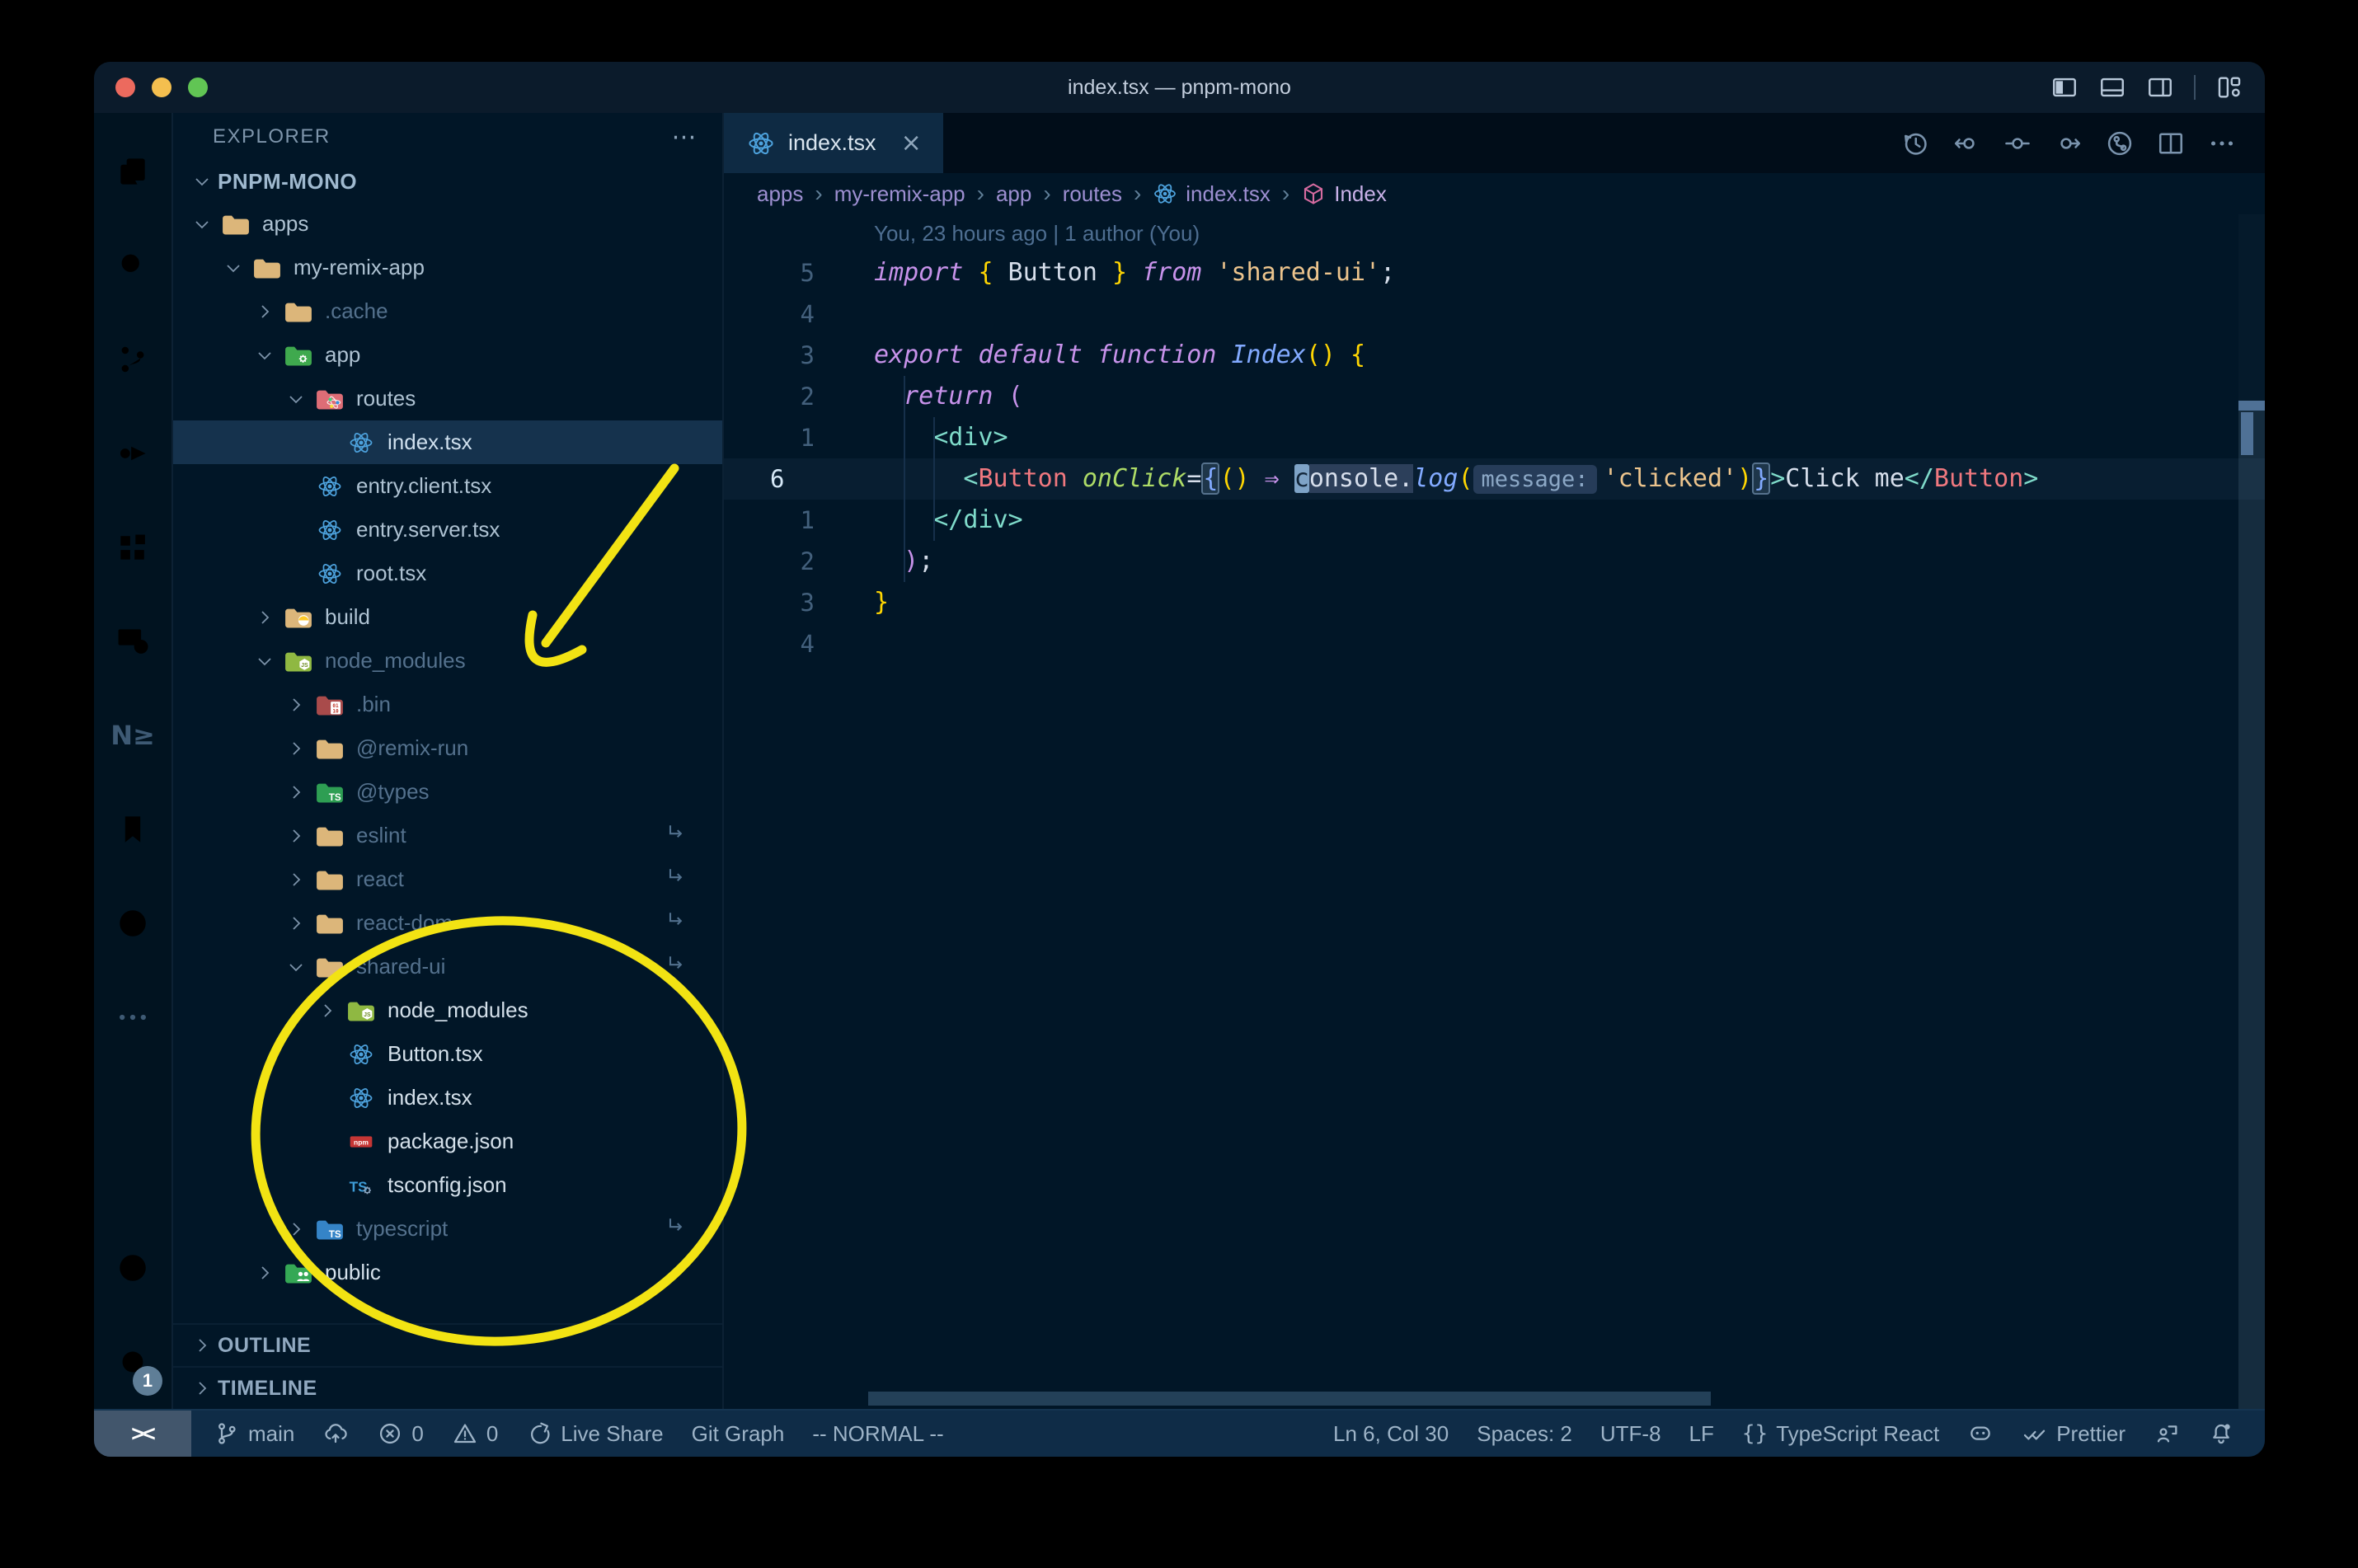 The image size is (2358, 1568). What do you see at coordinates (1702, 1434) in the screenshot?
I see `status-lf: LF` at bounding box center [1702, 1434].